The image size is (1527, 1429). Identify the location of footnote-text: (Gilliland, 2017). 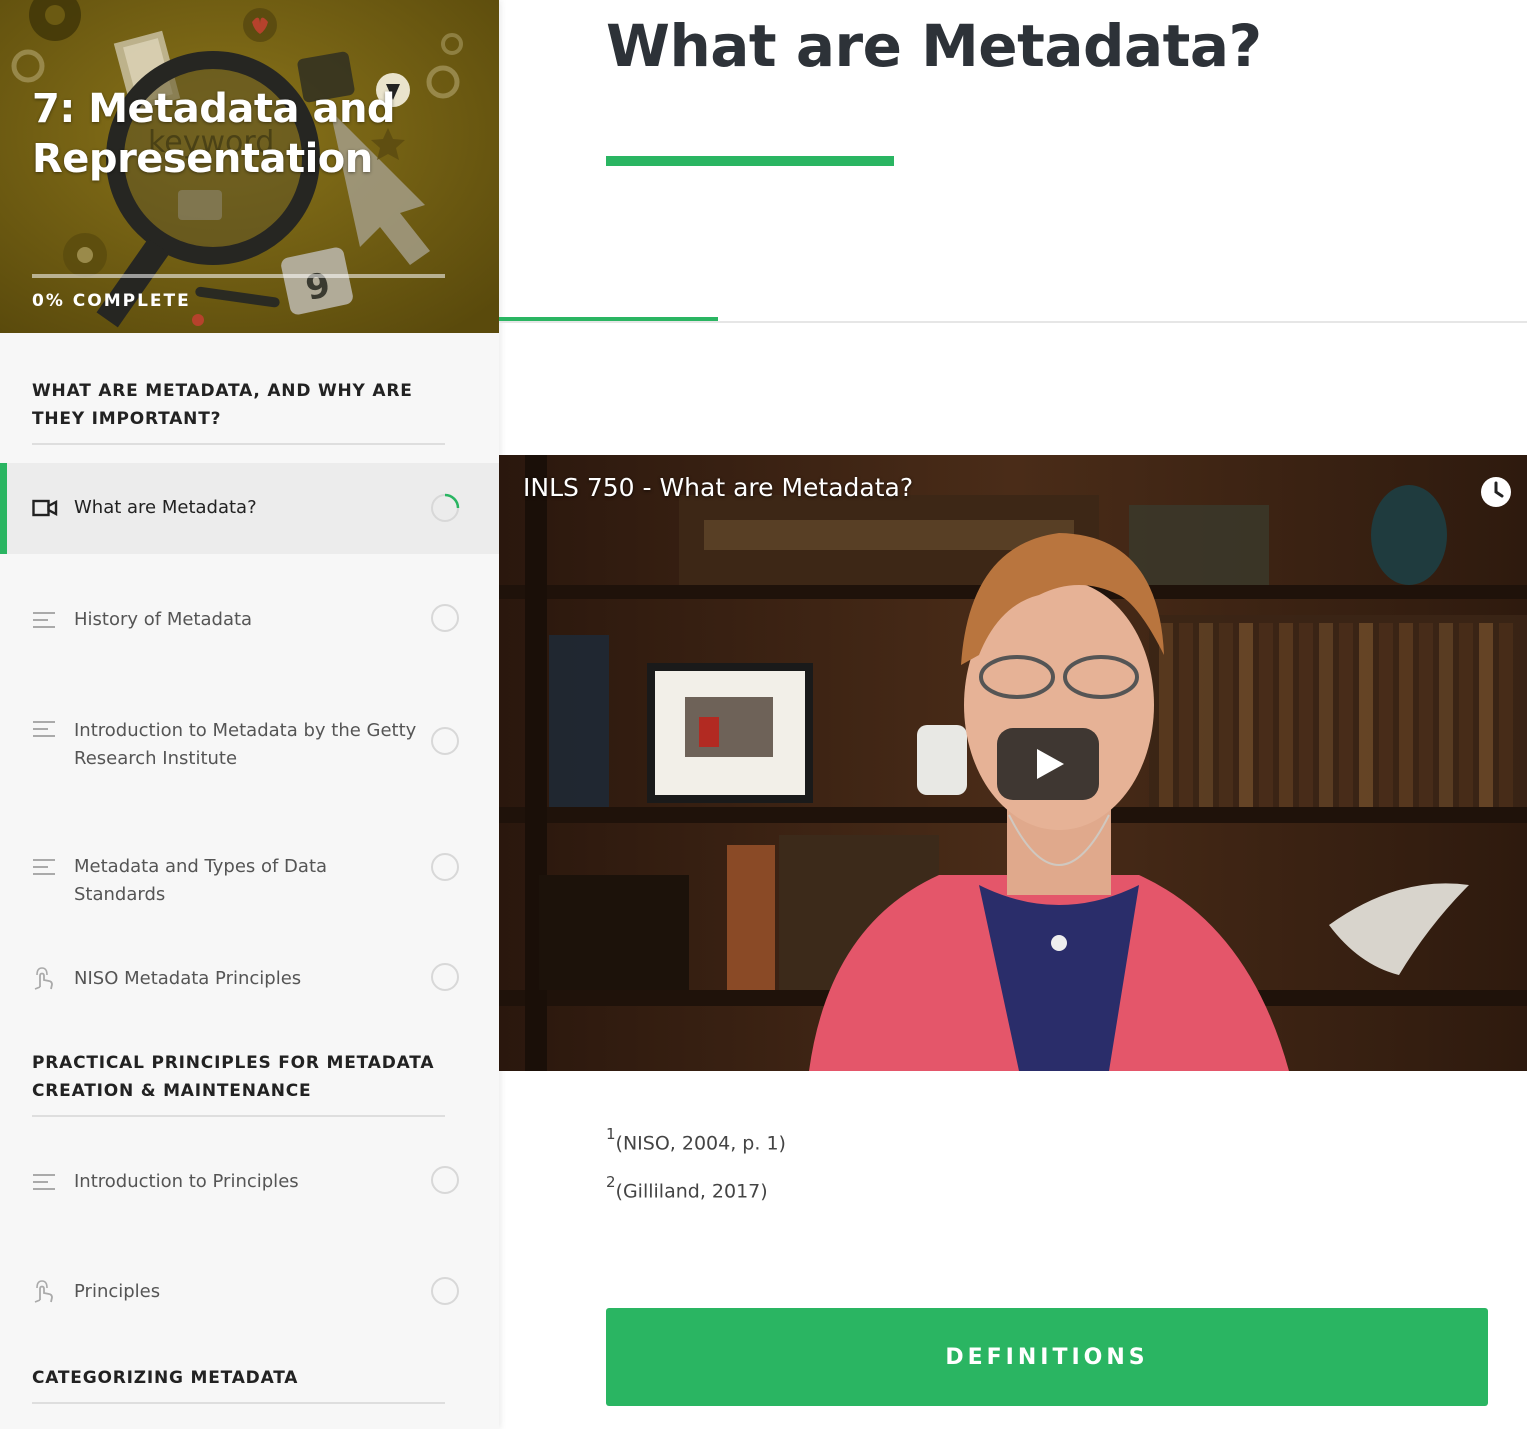
(691, 1191).